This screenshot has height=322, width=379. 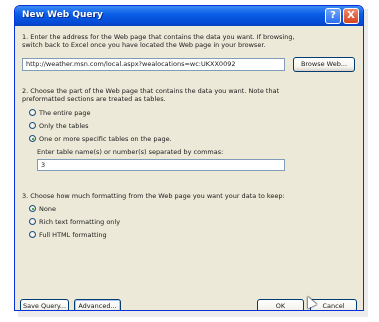 I want to click on cancel-button: Cancel, so click(x=333, y=304).